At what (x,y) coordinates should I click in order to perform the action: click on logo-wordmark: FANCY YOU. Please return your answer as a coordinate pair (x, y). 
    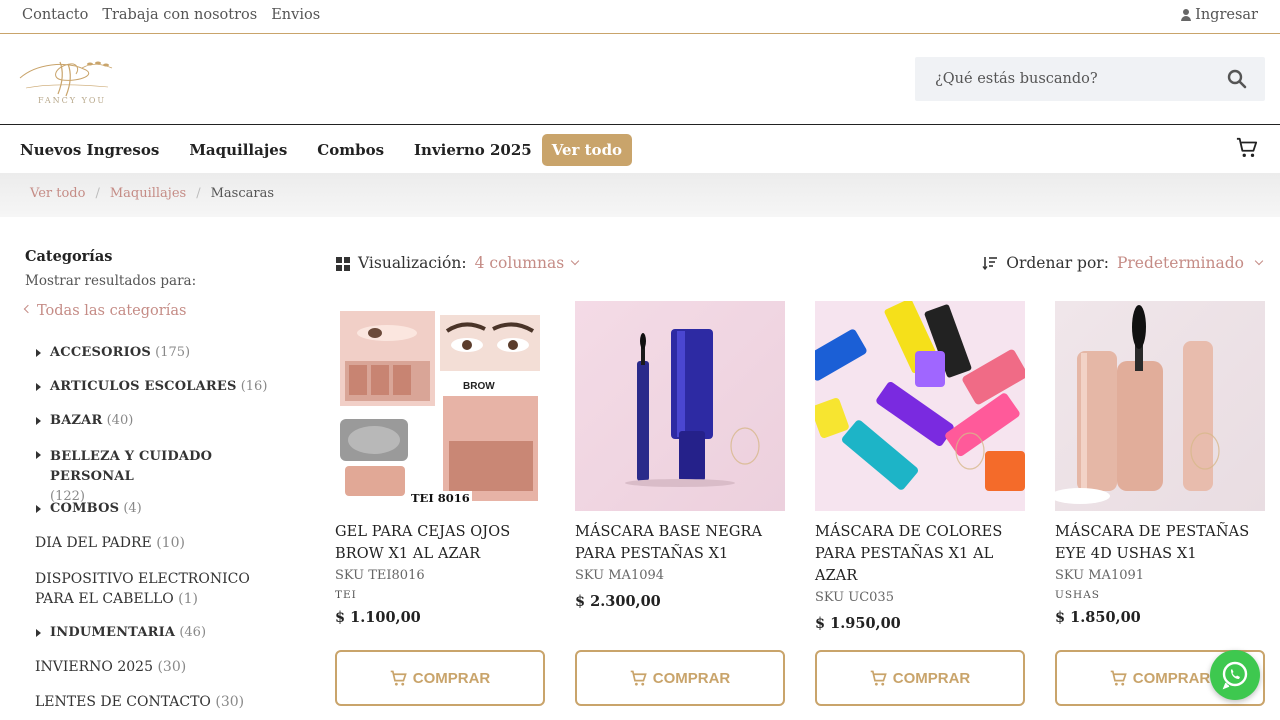
    Looking at the image, I should click on (72, 100).